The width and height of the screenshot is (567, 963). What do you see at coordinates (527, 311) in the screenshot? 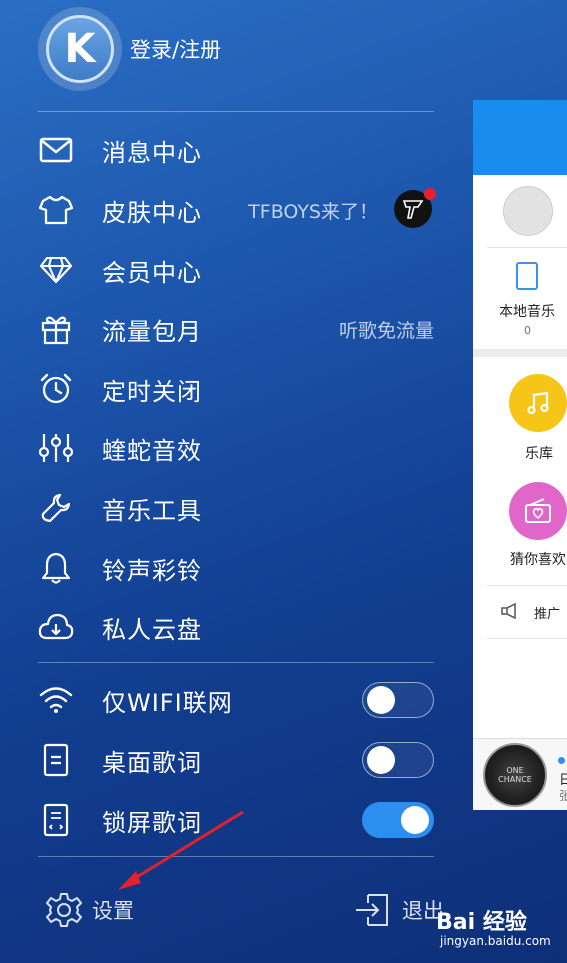
I see `local-music-label: 本地音乐` at bounding box center [527, 311].